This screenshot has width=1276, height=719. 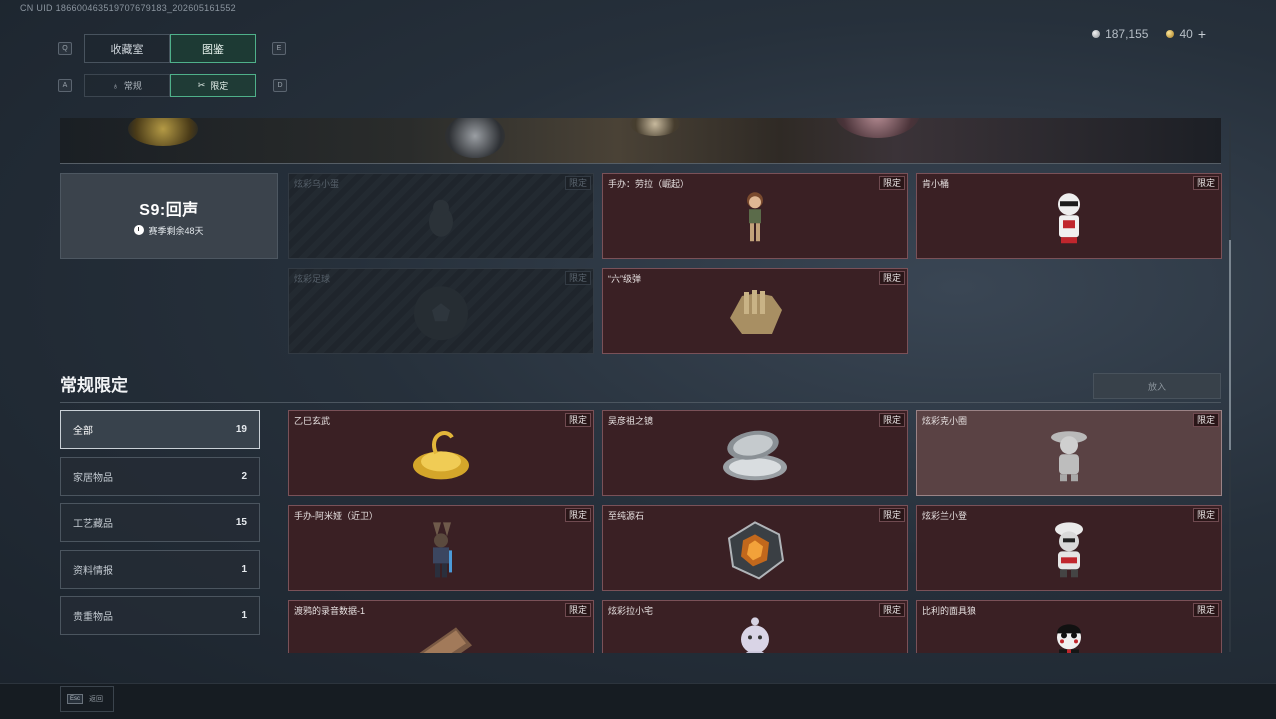 I want to click on card-name: 乙巳玄武, so click(x=312, y=421).